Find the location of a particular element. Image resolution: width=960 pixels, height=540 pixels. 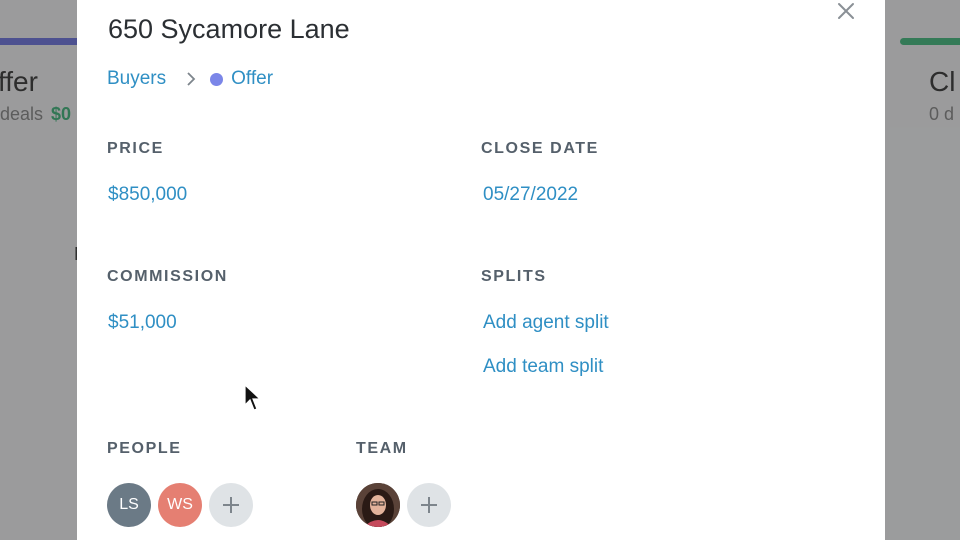

breadcrumb: Buyers Offer is located at coordinates (190, 79).